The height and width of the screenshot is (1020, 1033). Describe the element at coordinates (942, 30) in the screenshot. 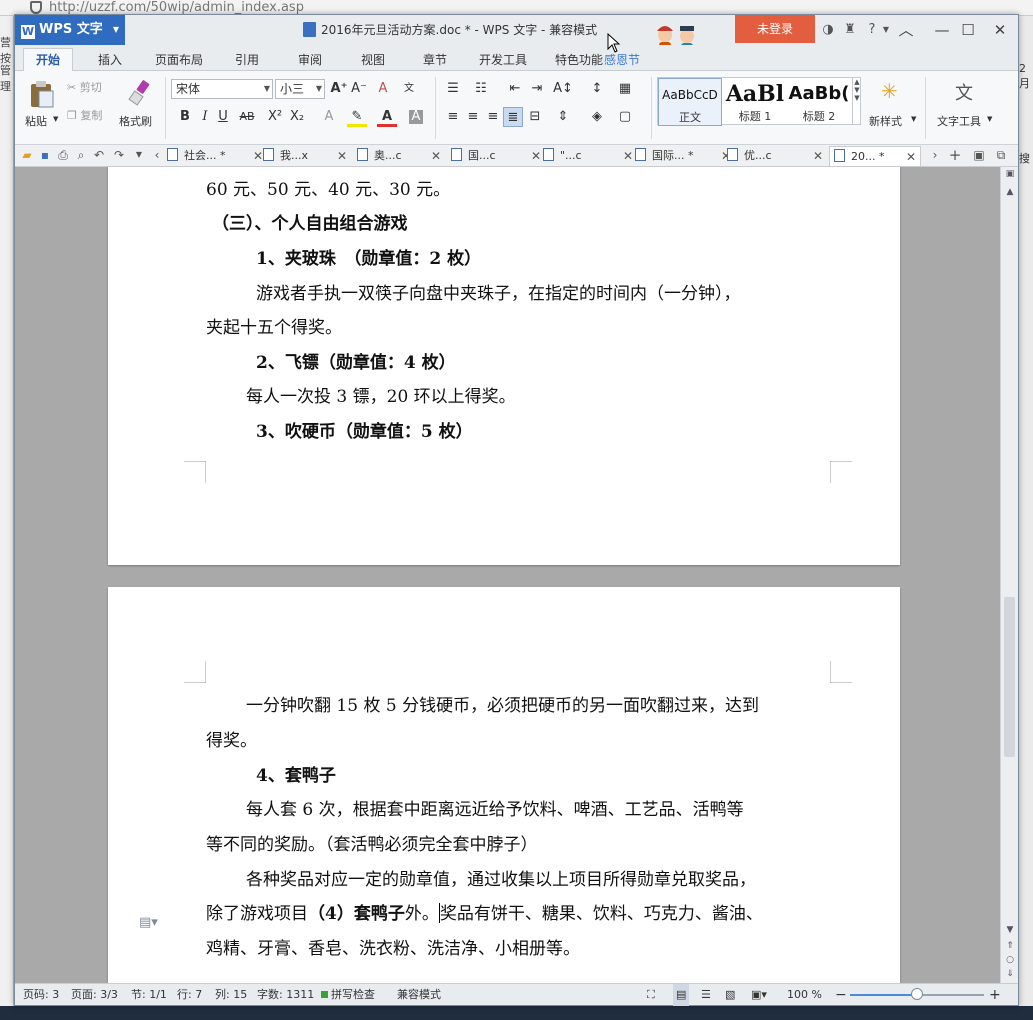

I see `minimize-button: —` at that location.